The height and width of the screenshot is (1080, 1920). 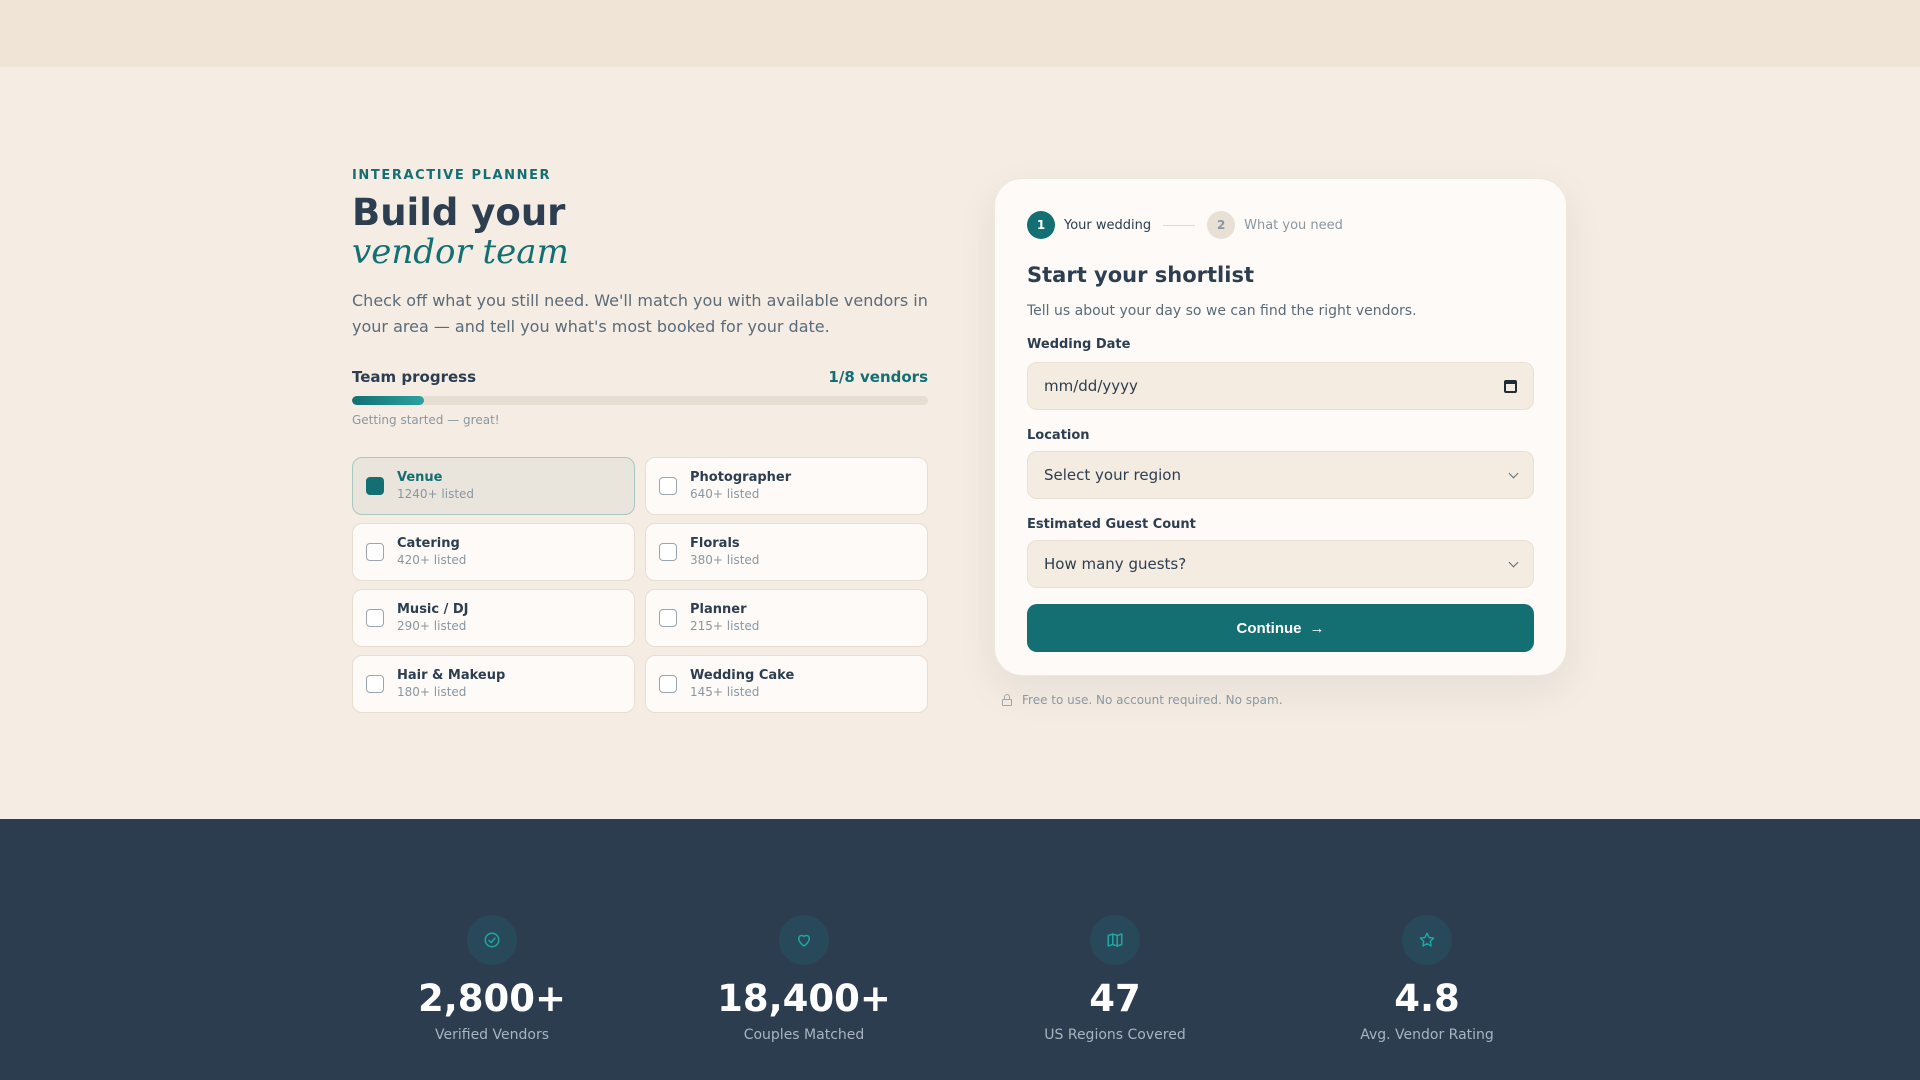 I want to click on stat-value: 47, so click(x=1115, y=998).